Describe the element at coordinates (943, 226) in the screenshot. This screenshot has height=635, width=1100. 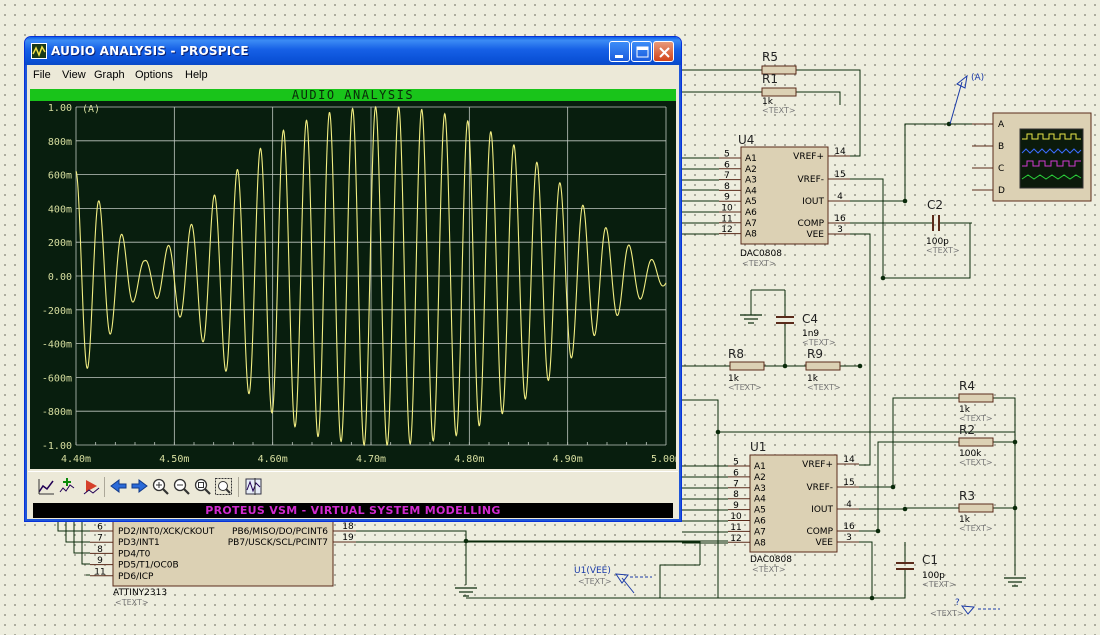
I see `capacitor-c2: C2100p<TEXT>` at that location.